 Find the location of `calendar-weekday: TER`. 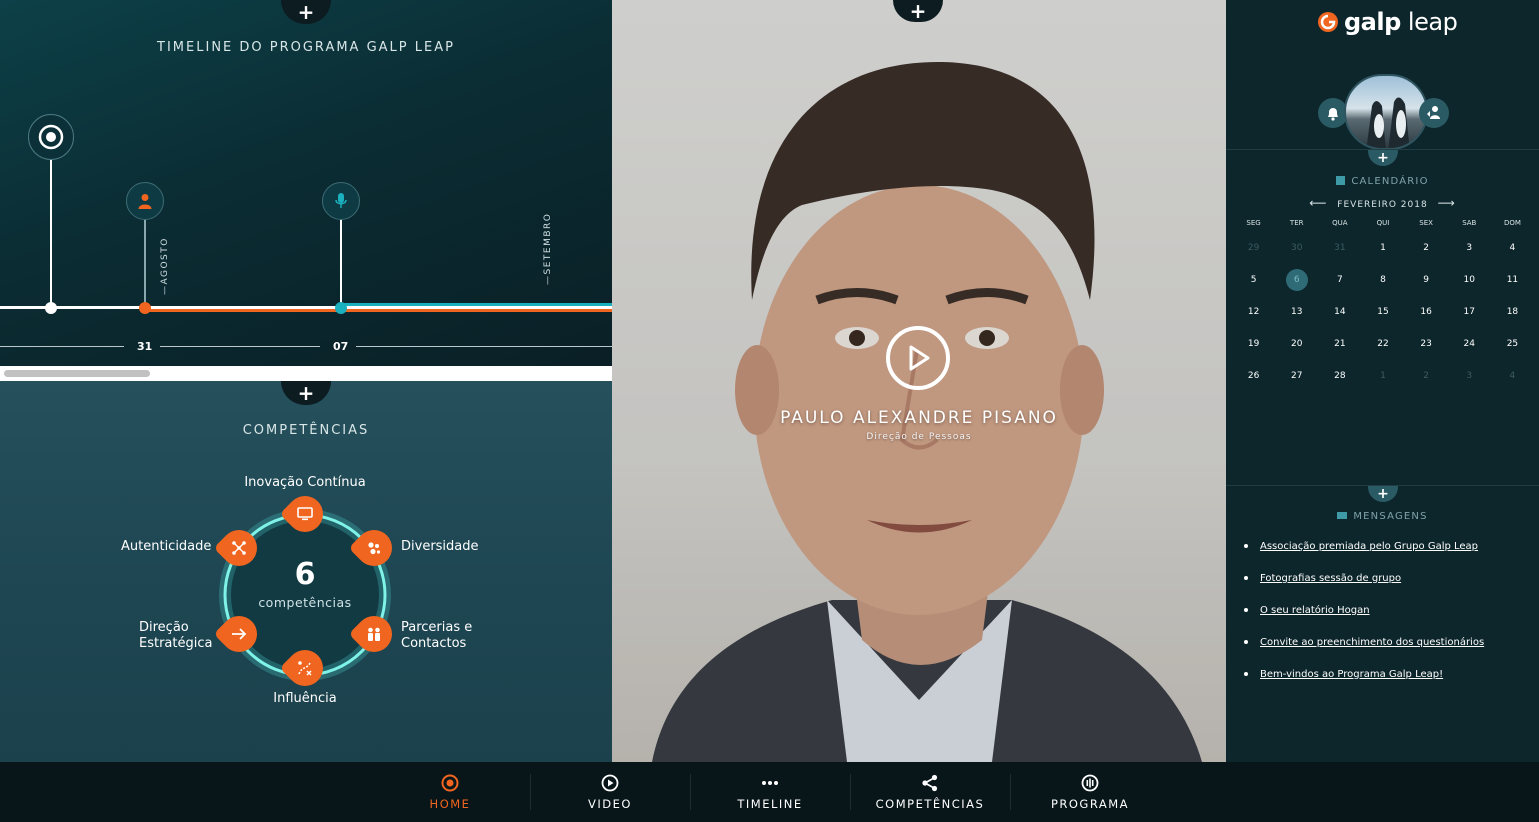

calendar-weekday: TER is located at coordinates (1296, 223).